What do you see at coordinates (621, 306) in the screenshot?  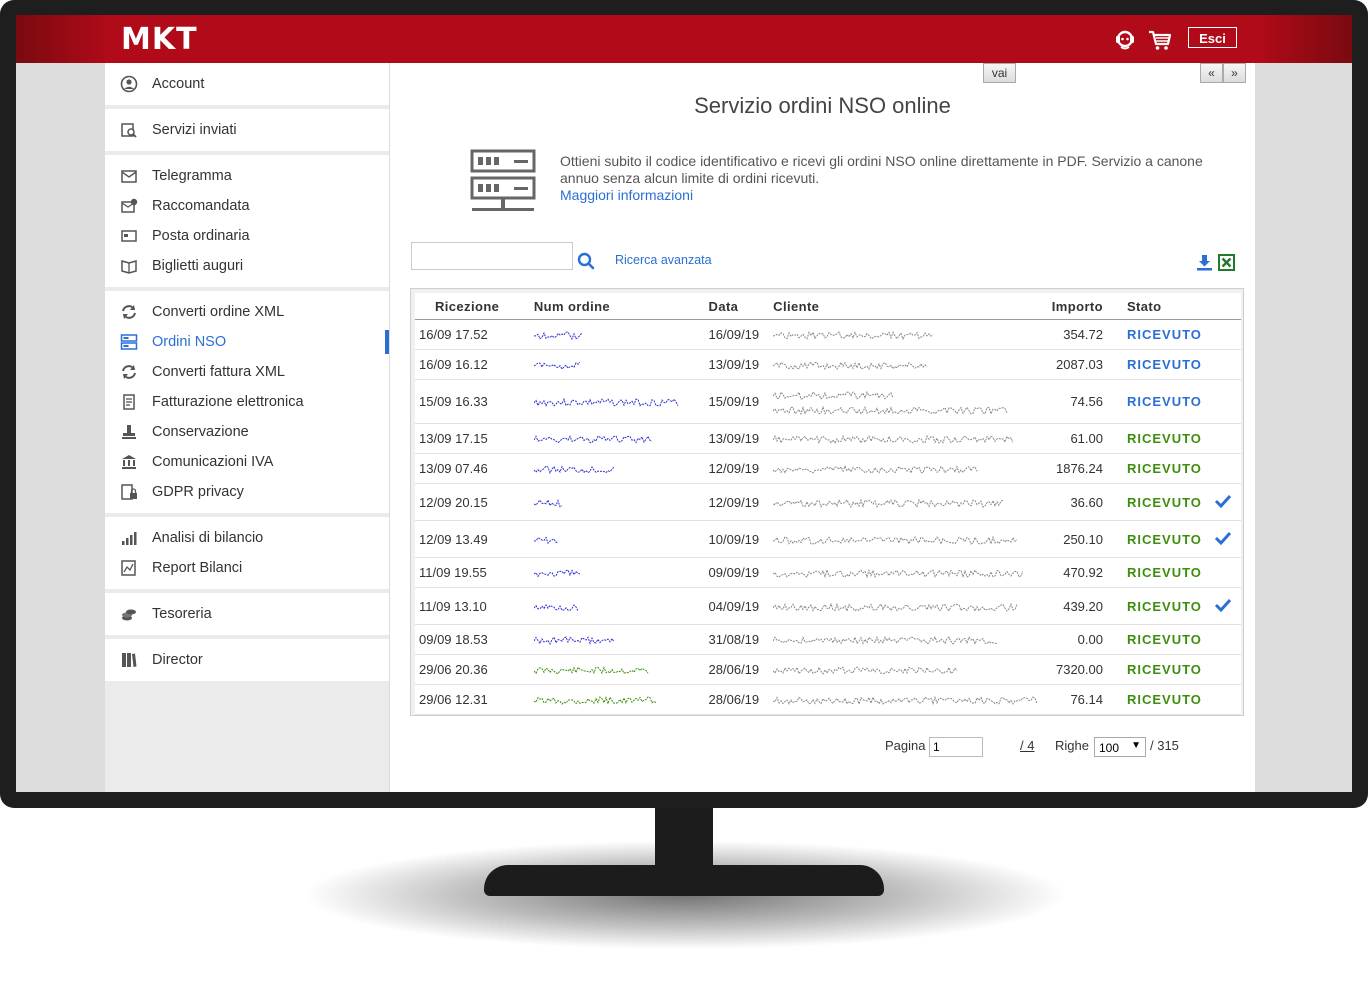 I see `column-header-num-ordine: Num ordine` at bounding box center [621, 306].